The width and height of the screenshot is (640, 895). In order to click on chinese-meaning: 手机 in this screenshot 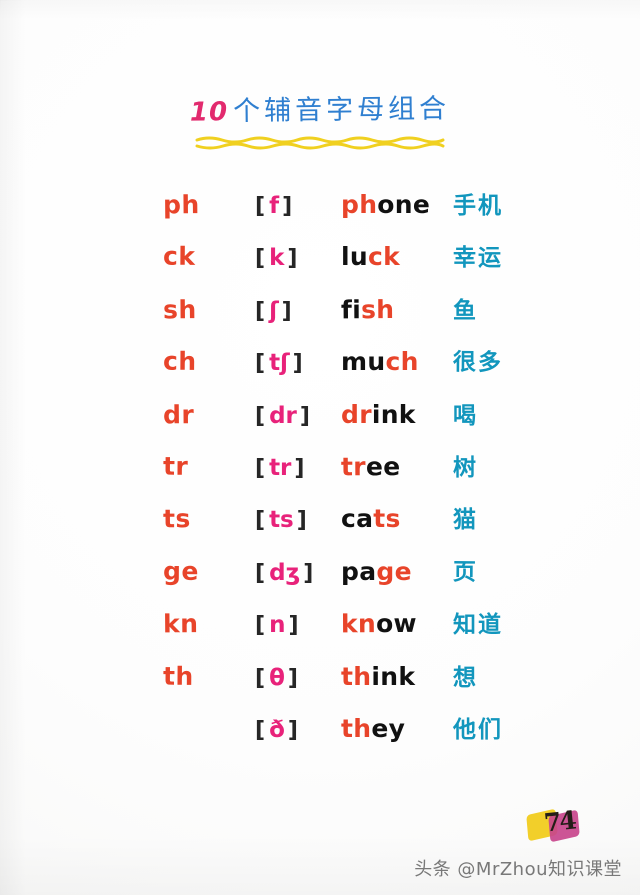, I will do `click(478, 206)`.